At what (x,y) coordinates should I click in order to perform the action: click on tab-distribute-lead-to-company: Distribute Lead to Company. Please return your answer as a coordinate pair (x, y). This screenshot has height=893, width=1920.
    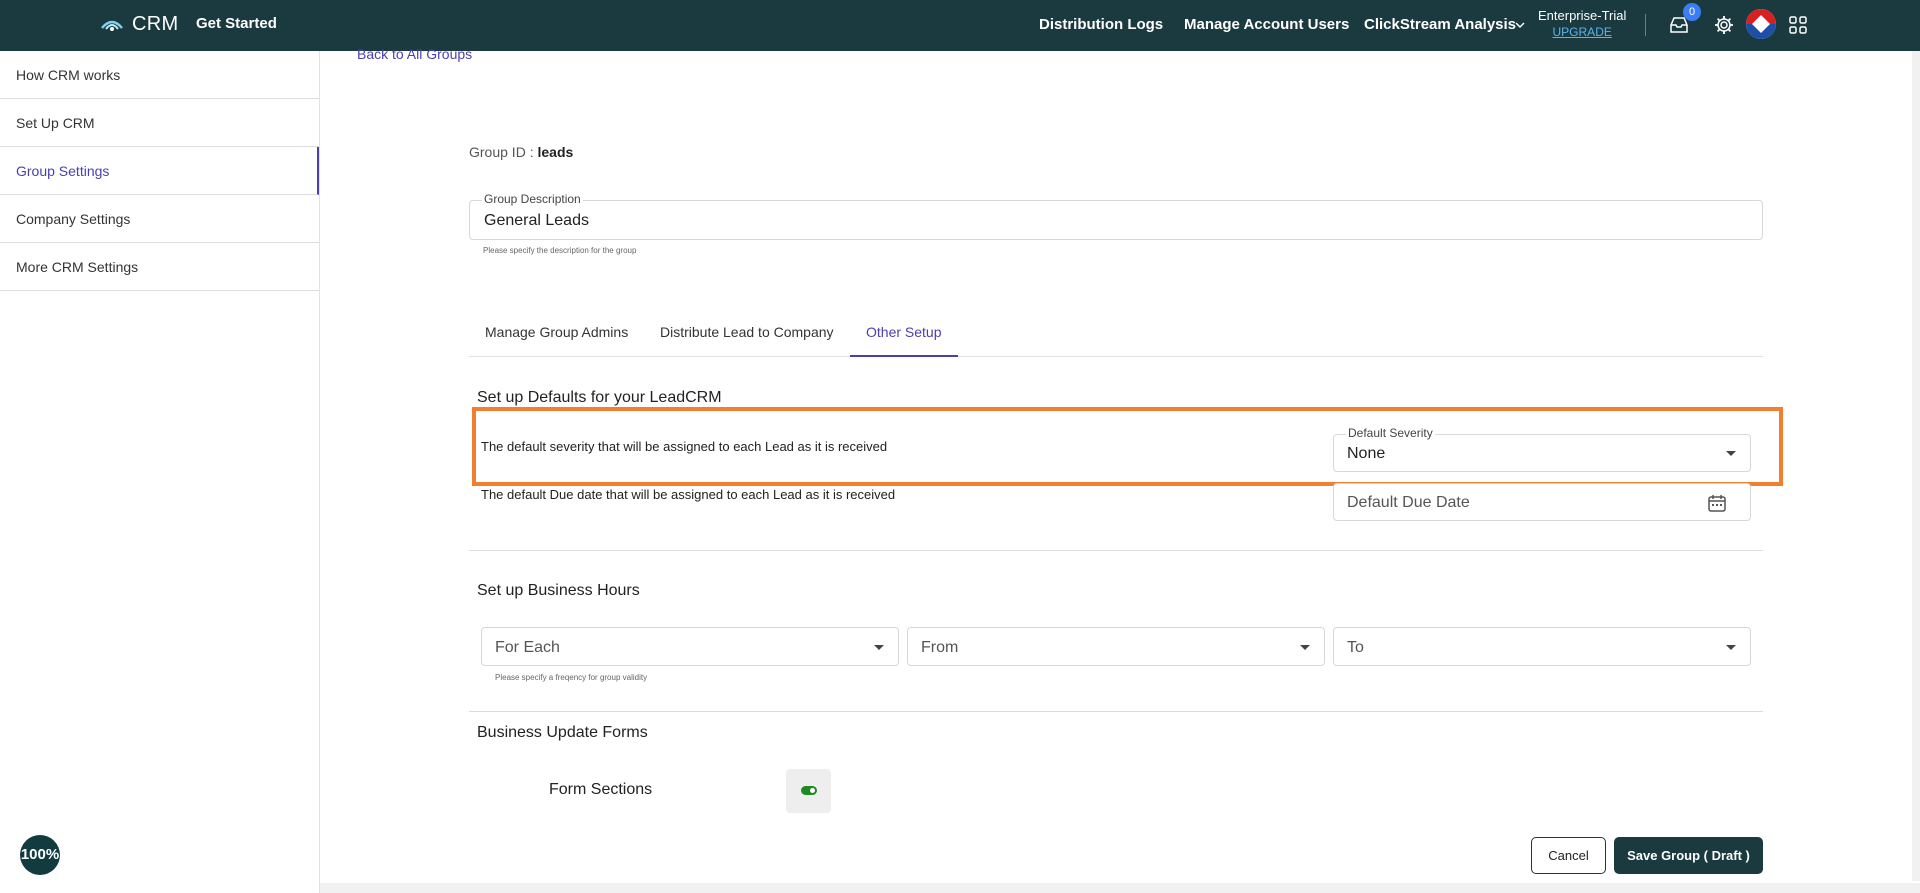
    Looking at the image, I should click on (747, 336).